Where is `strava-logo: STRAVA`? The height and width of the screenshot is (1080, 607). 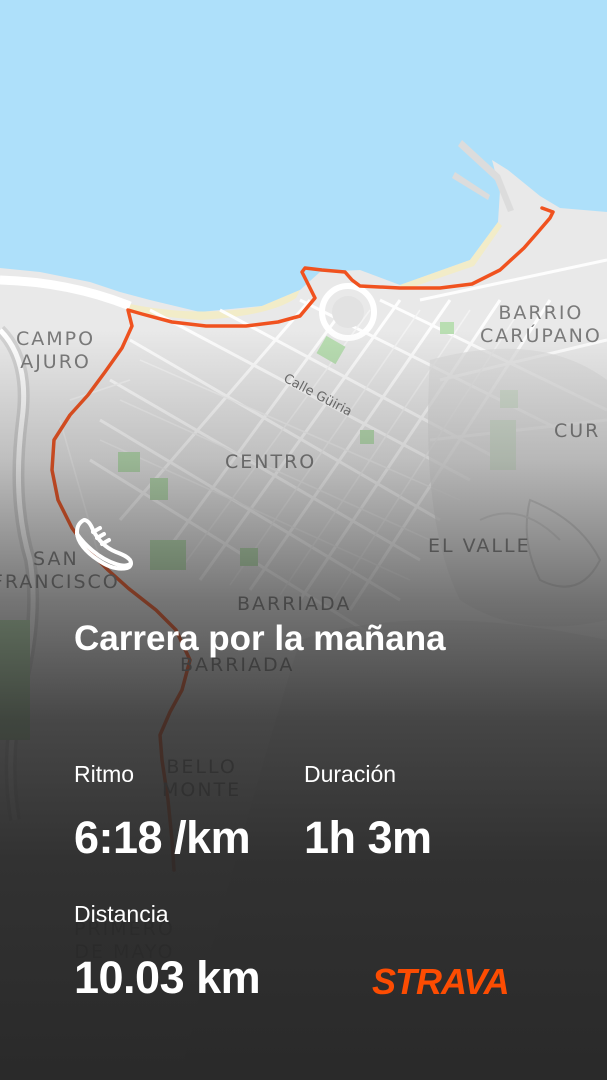 strava-logo: STRAVA is located at coordinates (441, 981).